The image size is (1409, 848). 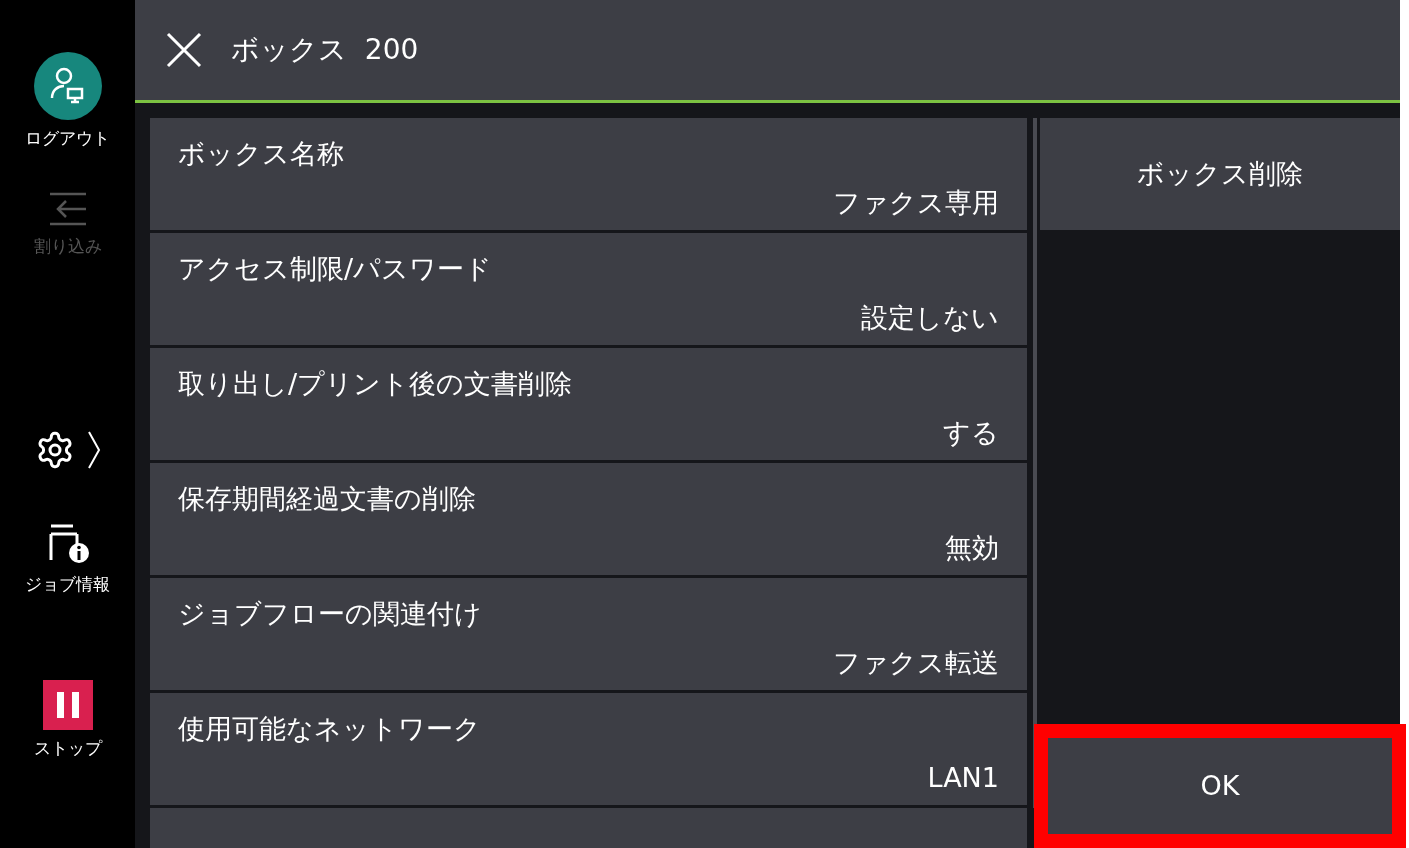 What do you see at coordinates (67, 764) in the screenshot?
I see `sidebar-button: ストップ` at bounding box center [67, 764].